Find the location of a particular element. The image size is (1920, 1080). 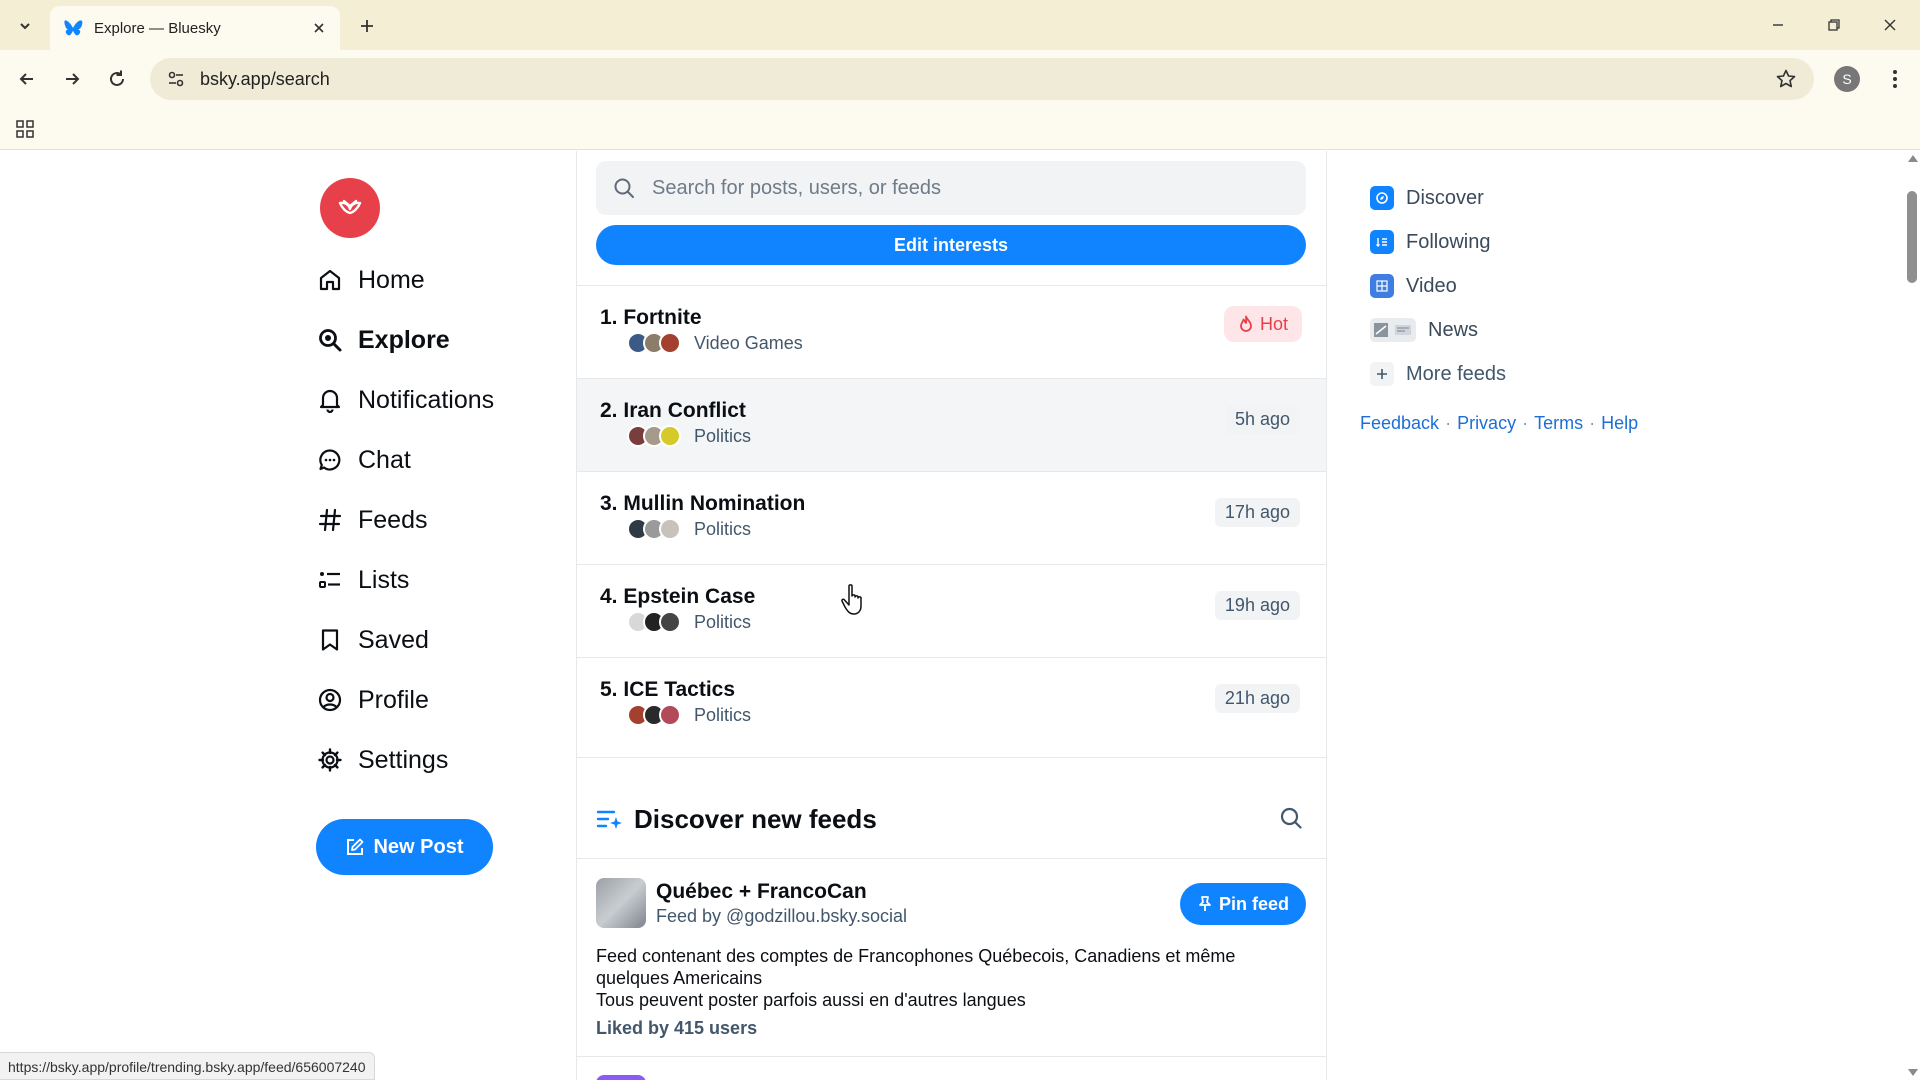

footer-privacy-link: Privacy is located at coordinates (1486, 423).